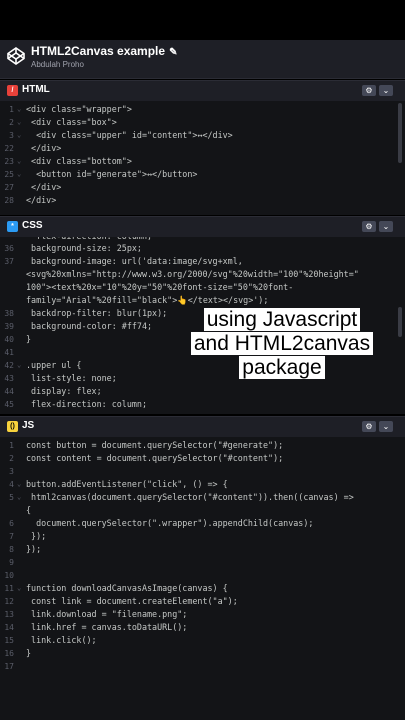  Describe the element at coordinates (195, 640) in the screenshot. I see `code-line: 15 link.click();` at that location.